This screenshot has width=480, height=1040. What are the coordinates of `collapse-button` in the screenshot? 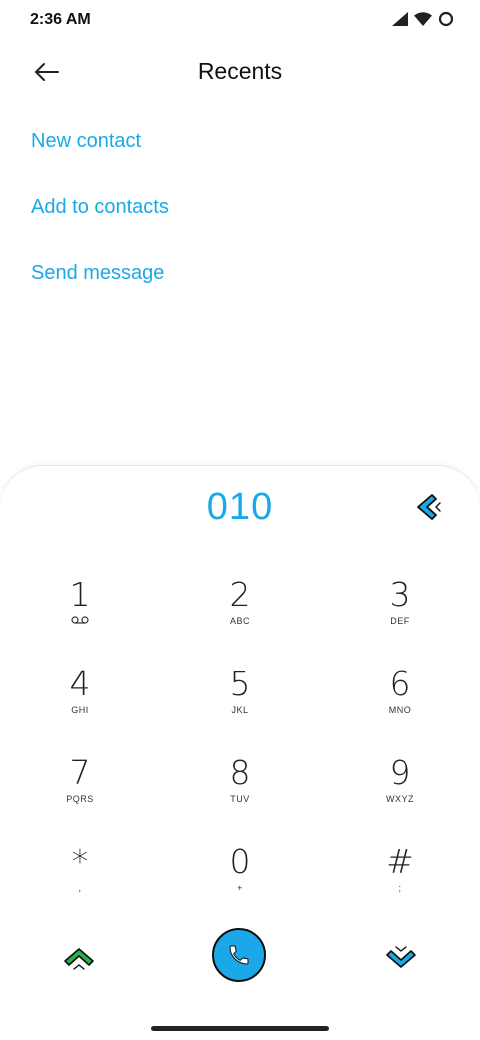 It's located at (401, 958).